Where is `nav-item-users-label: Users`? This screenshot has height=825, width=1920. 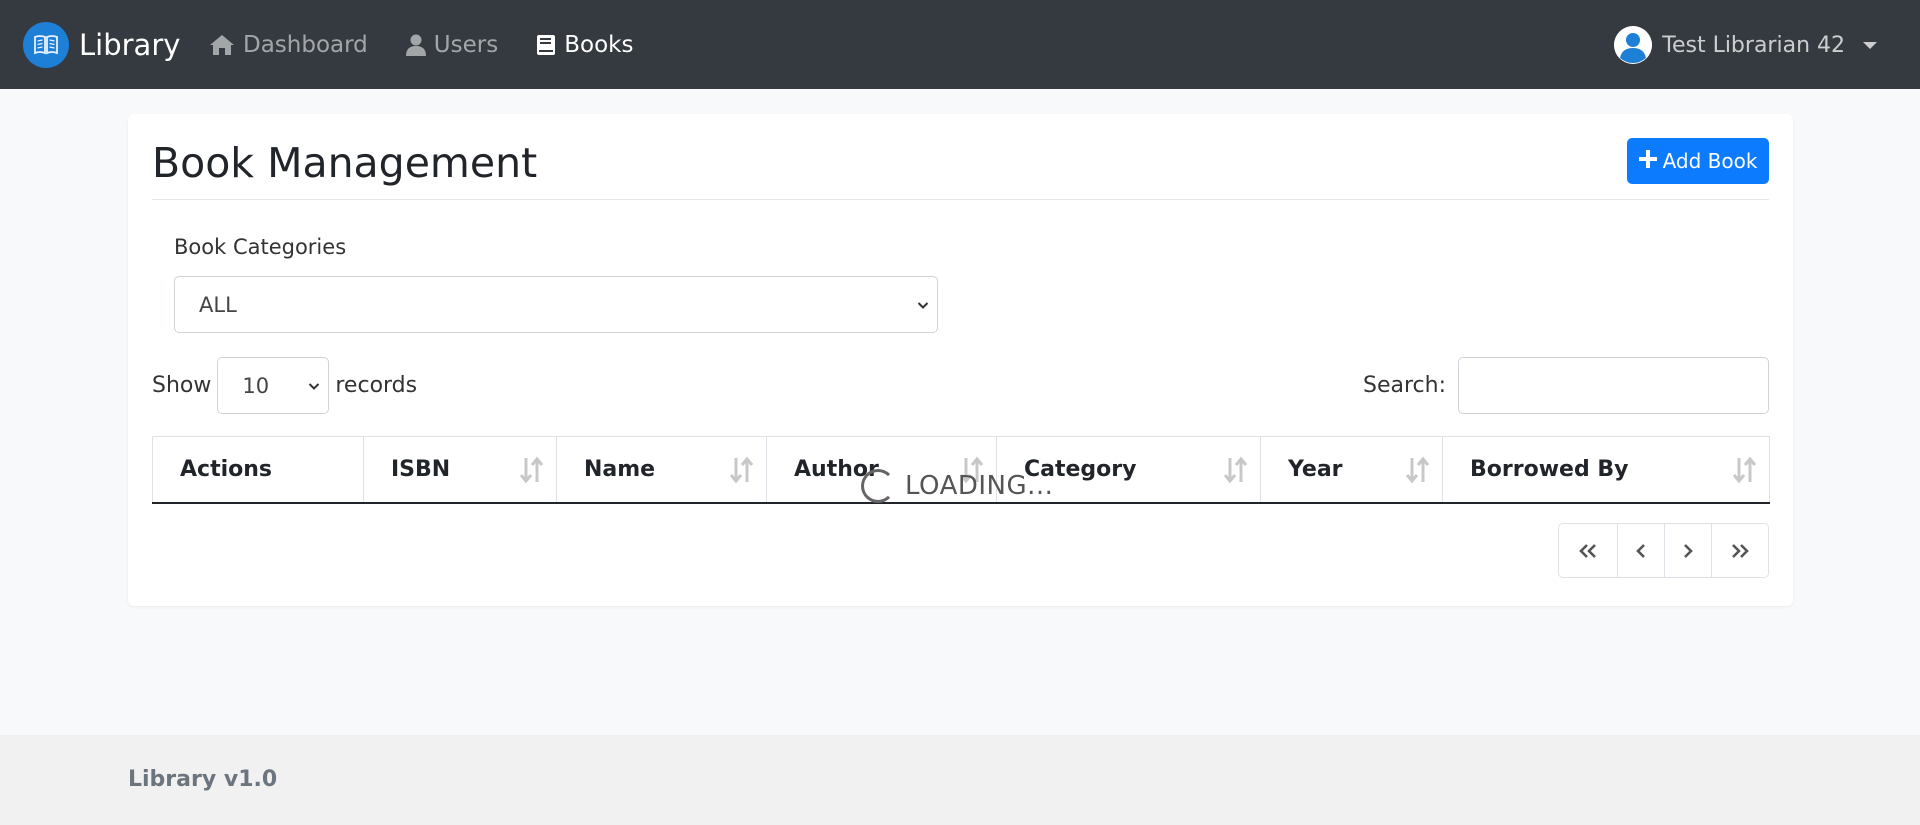
nav-item-users-label: Users is located at coordinates (466, 44).